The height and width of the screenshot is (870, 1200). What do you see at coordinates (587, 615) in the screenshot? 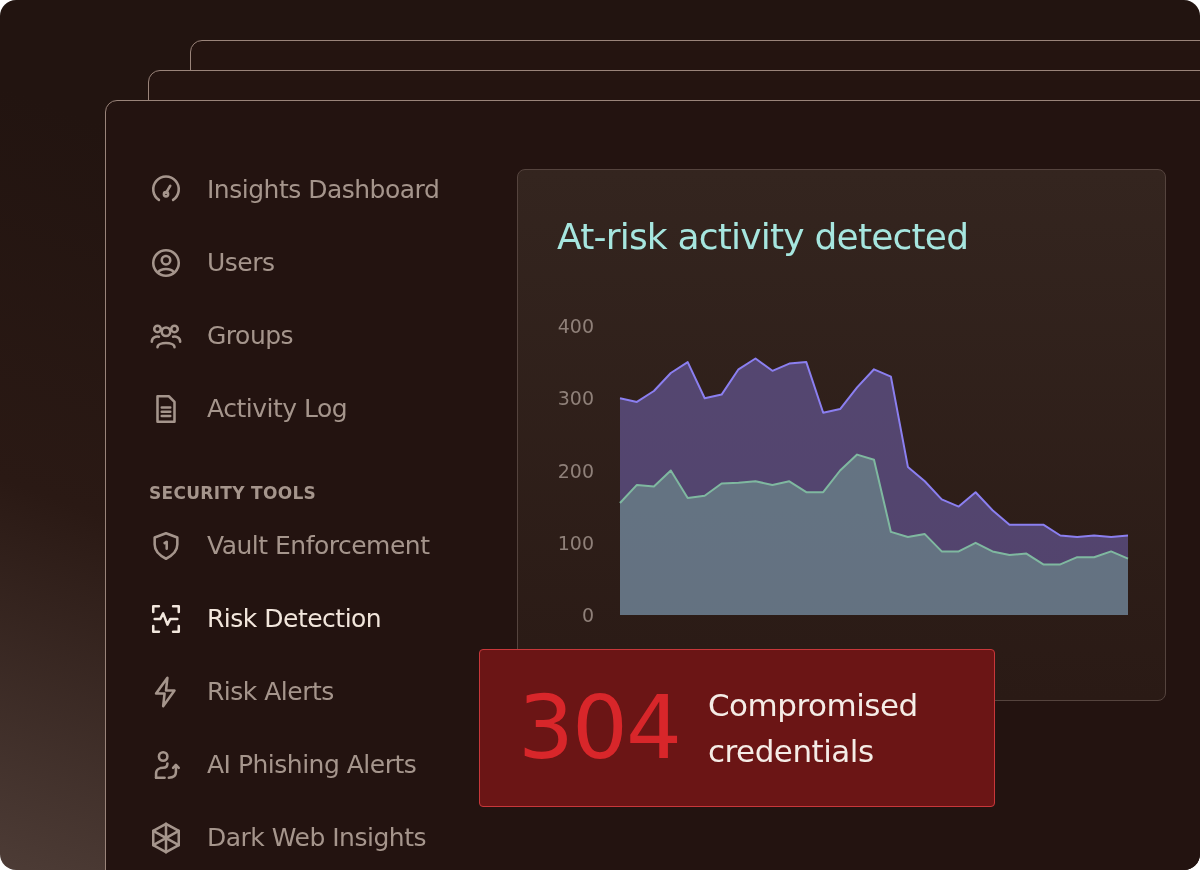
I see `axis-label: 0` at bounding box center [587, 615].